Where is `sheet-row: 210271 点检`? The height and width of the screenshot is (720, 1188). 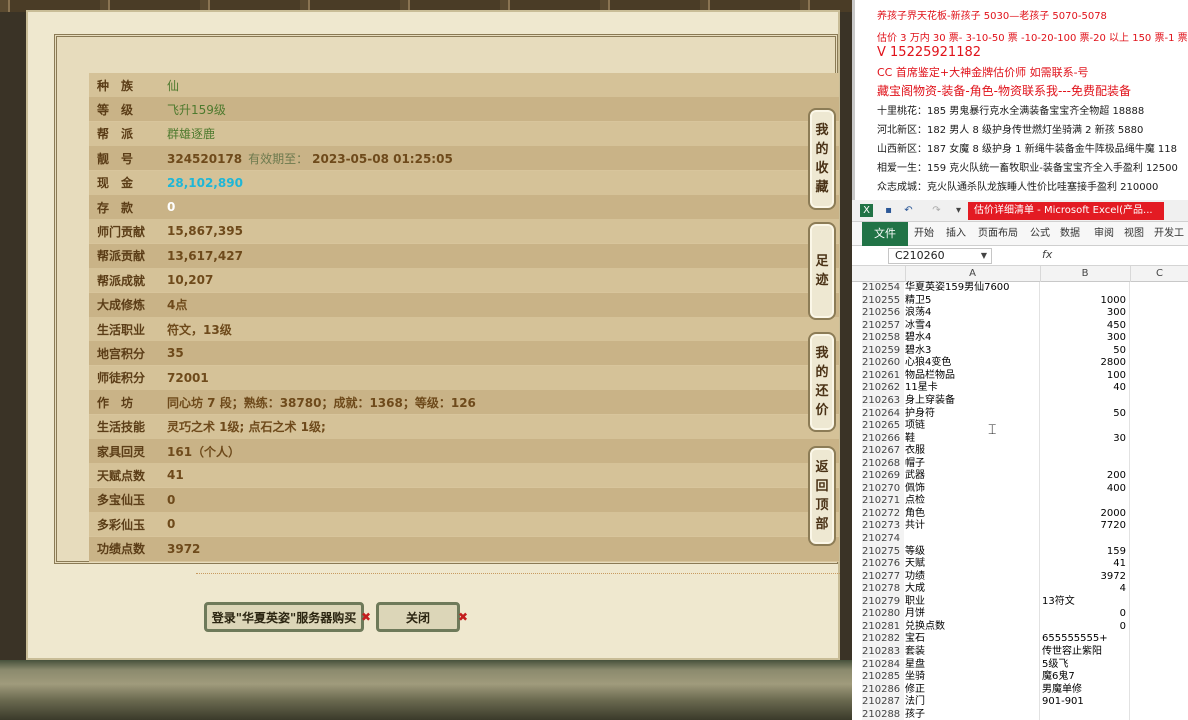
sheet-row: 210271 点检 is located at coordinates (1020, 501).